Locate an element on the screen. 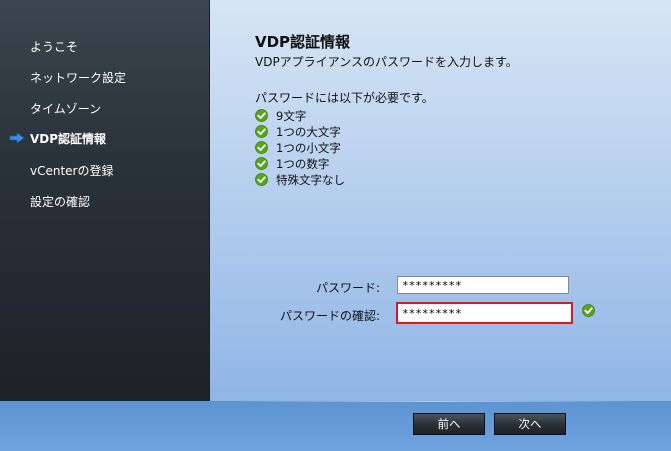 Image resolution: width=671 pixels, height=451 pixels. footer-divider is located at coordinates (435, 401).